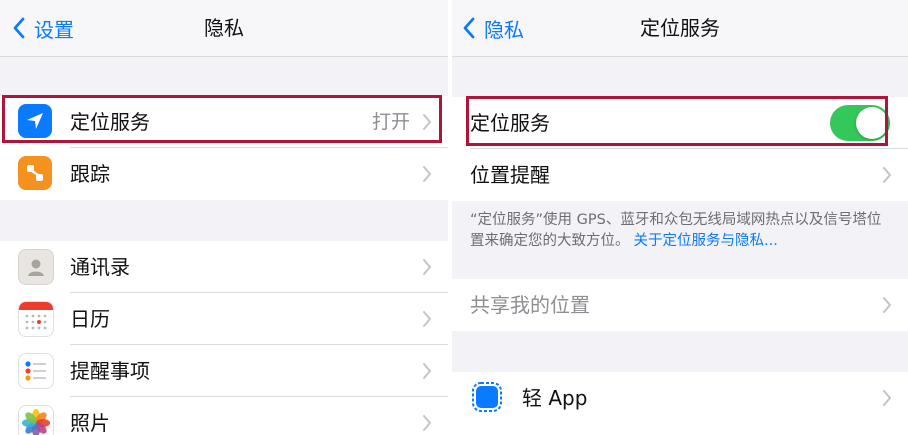  Describe the element at coordinates (224, 122) in the screenshot. I see `location-services-row: 定位服务 打开` at that location.